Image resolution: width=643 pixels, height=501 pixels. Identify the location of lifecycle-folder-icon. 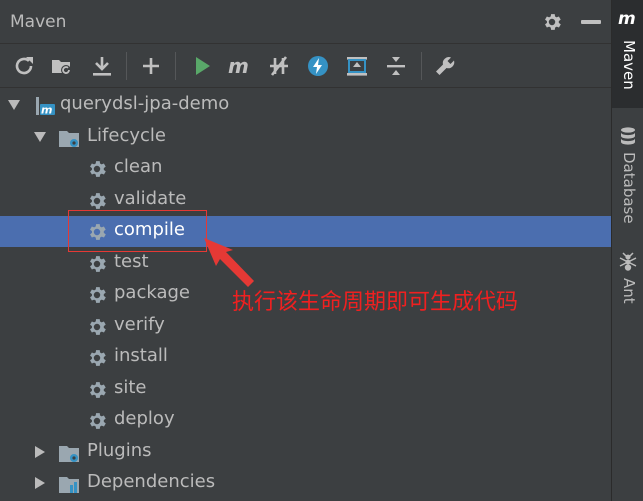
(69, 139).